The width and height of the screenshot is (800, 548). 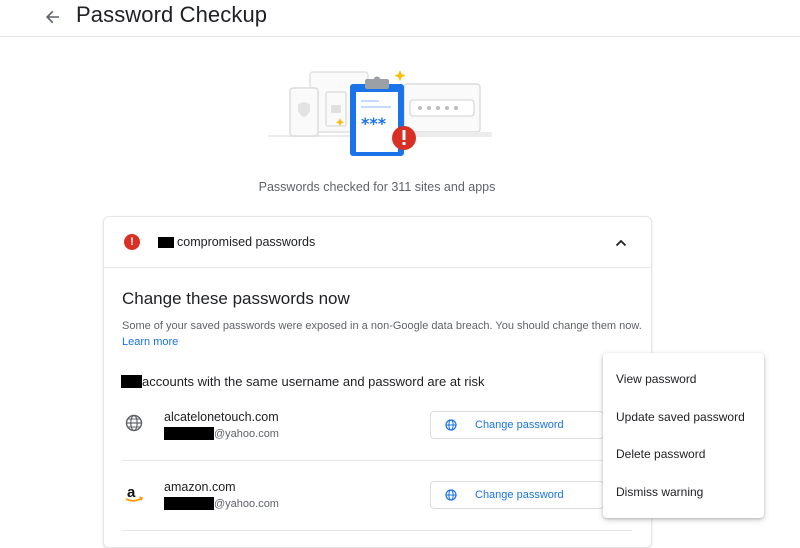 I want to click on chevron-up-icon, so click(x=621, y=243).